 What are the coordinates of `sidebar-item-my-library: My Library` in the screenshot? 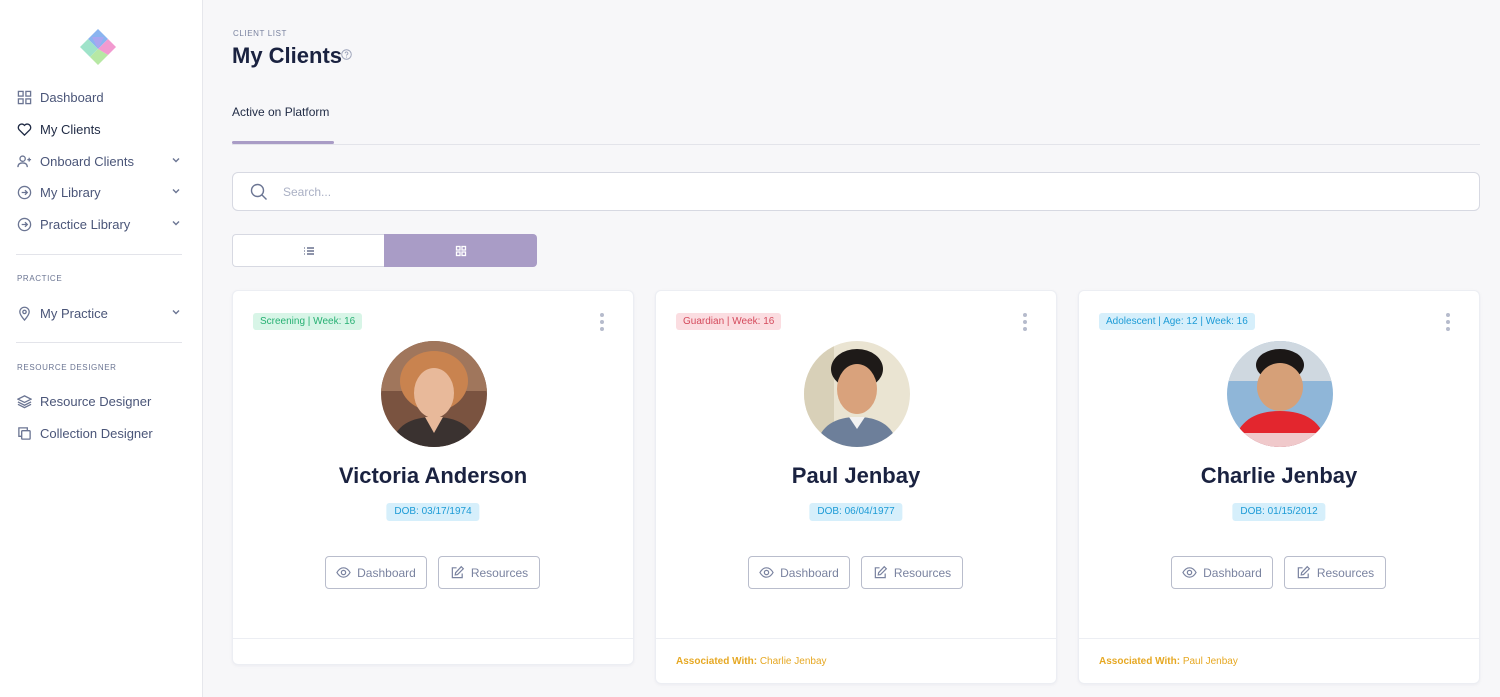 It's located at (101, 192).